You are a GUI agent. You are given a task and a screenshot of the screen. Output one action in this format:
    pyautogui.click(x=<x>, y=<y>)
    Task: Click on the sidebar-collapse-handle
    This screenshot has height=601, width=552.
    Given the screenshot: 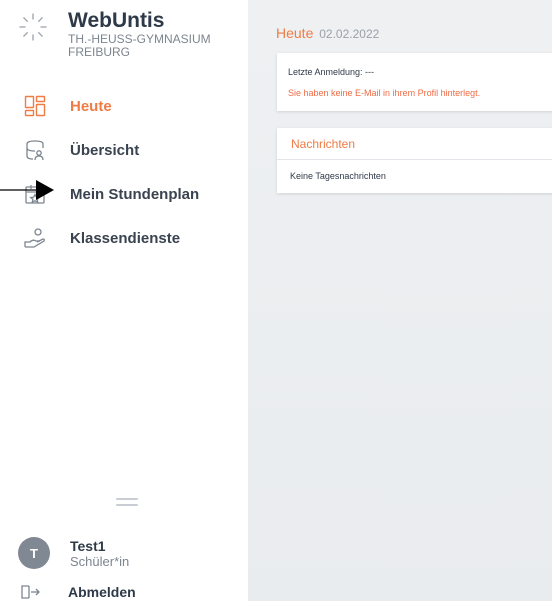 What is the action you would take?
    pyautogui.click(x=127, y=503)
    